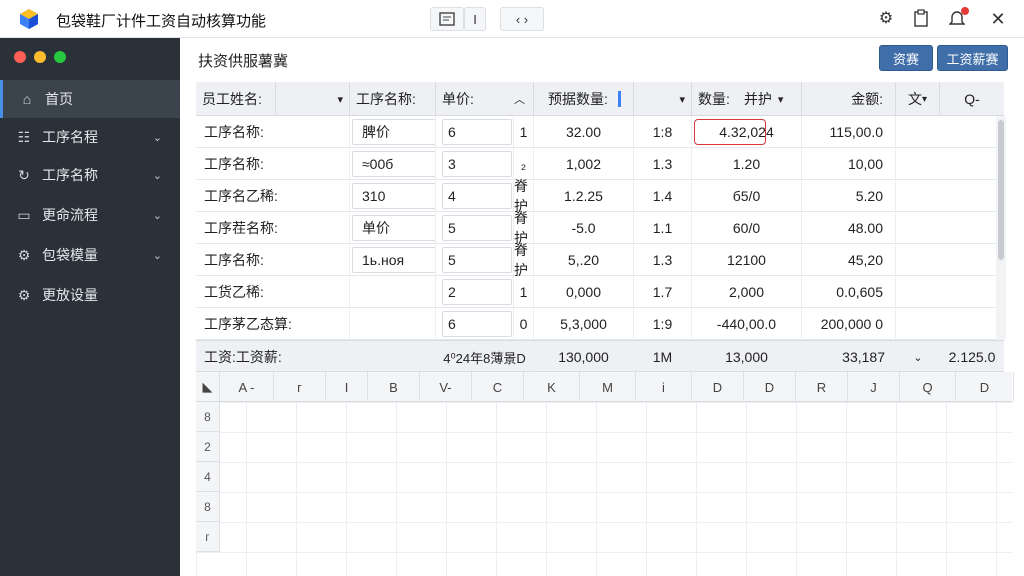 The width and height of the screenshot is (1024, 576). I want to click on header-estimate-dropdown: ▾, so click(663, 99).